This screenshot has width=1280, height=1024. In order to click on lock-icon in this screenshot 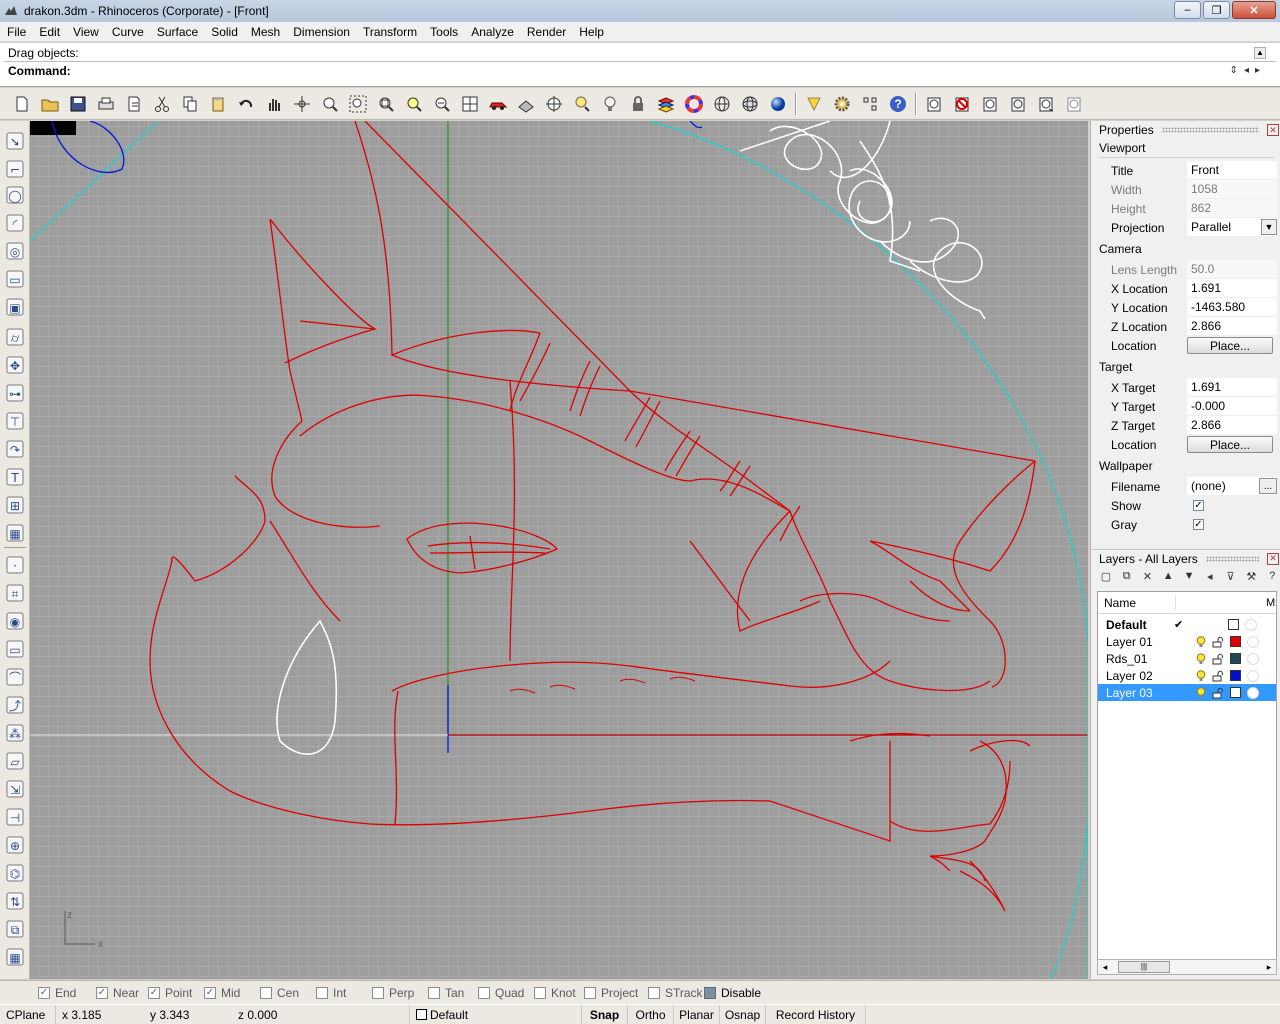, I will do `click(638, 104)`.